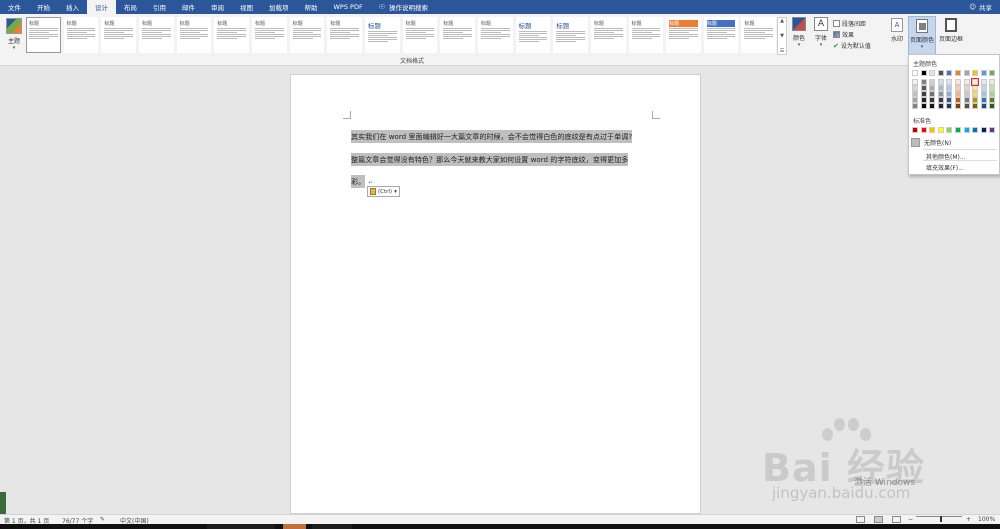 Image resolution: width=1000 pixels, height=529 pixels. Describe the element at coordinates (858, 23) in the screenshot. I see `paragraph-spacing-button: 段落间距` at that location.